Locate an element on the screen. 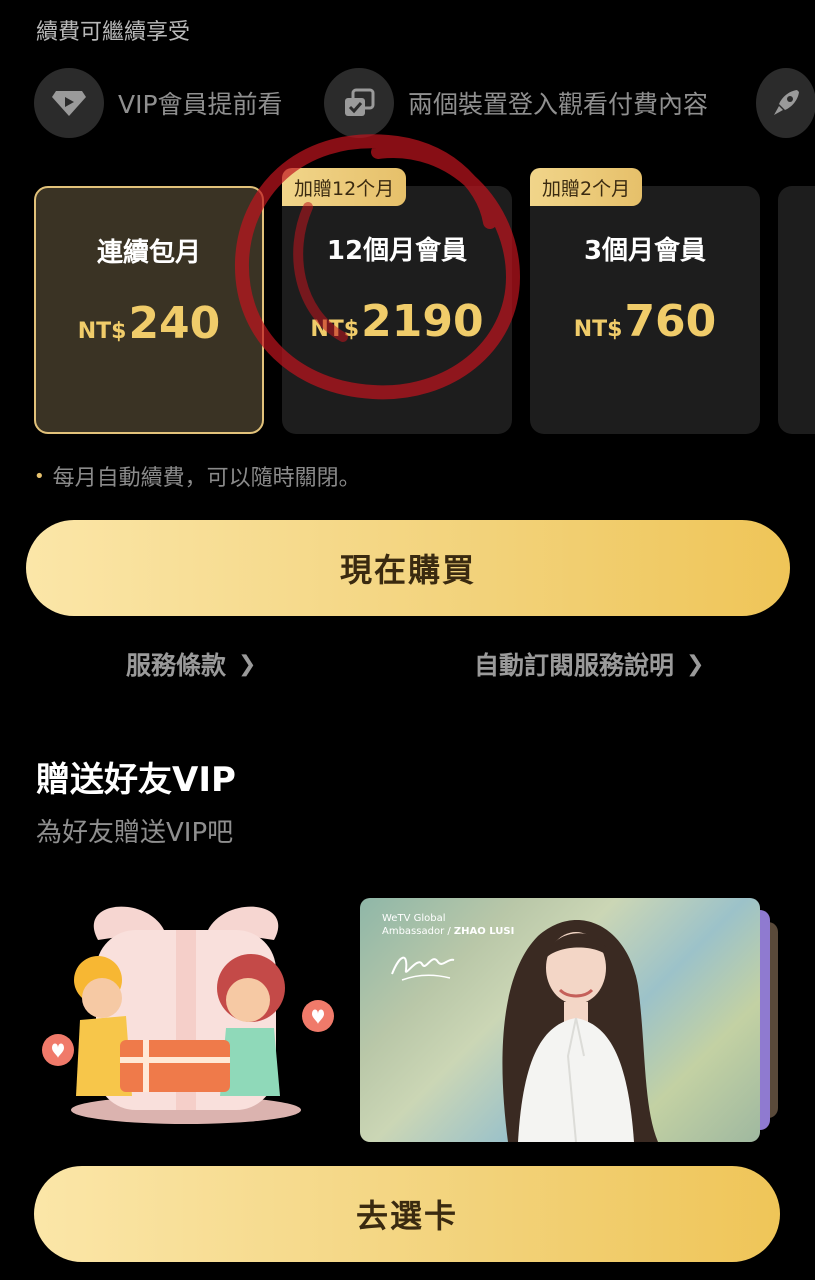 This screenshot has height=1280, width=815. plan-price: NT$240 is located at coordinates (149, 323).